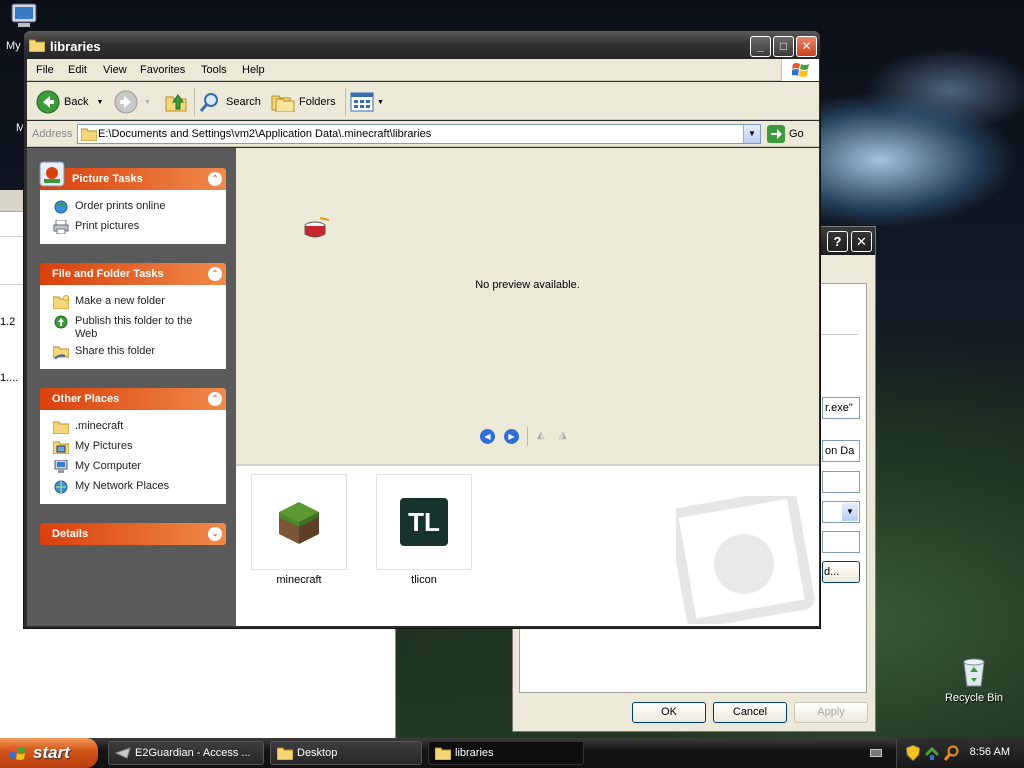 The height and width of the screenshot is (768, 1024). Describe the element at coordinates (99, 426) in the screenshot. I see `place-label: .minecraft` at that location.